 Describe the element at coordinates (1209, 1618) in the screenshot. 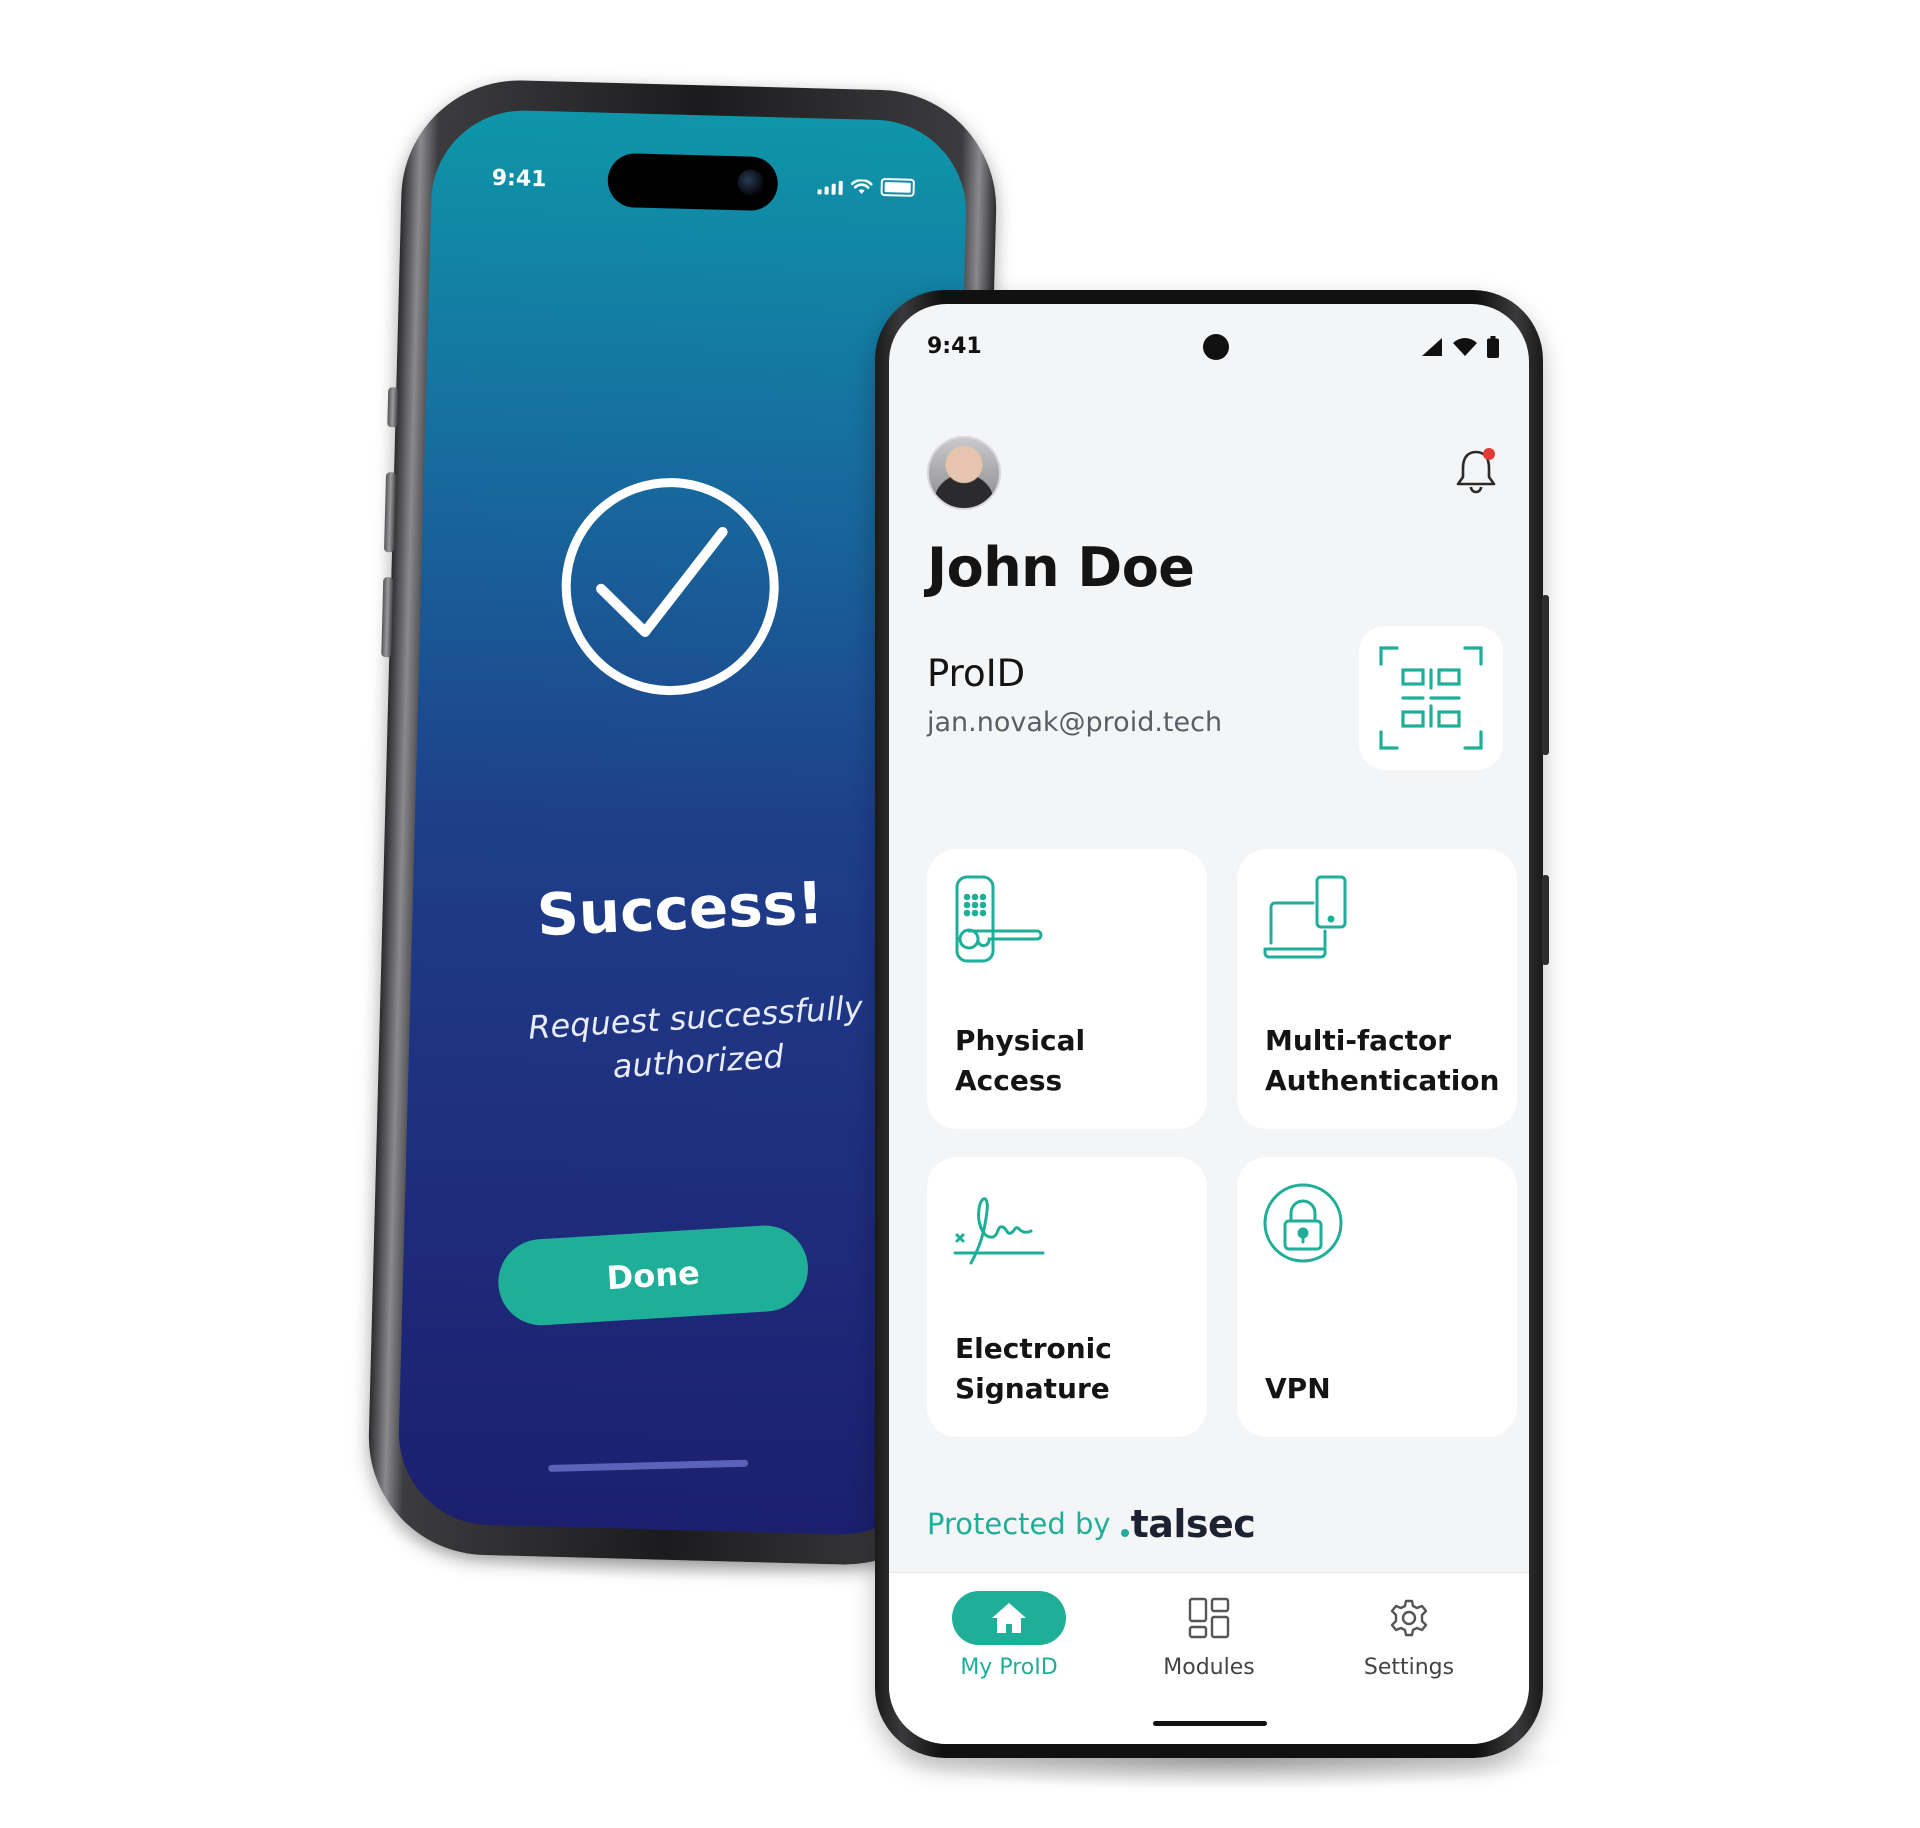

I see `modules-grid-icon` at that location.